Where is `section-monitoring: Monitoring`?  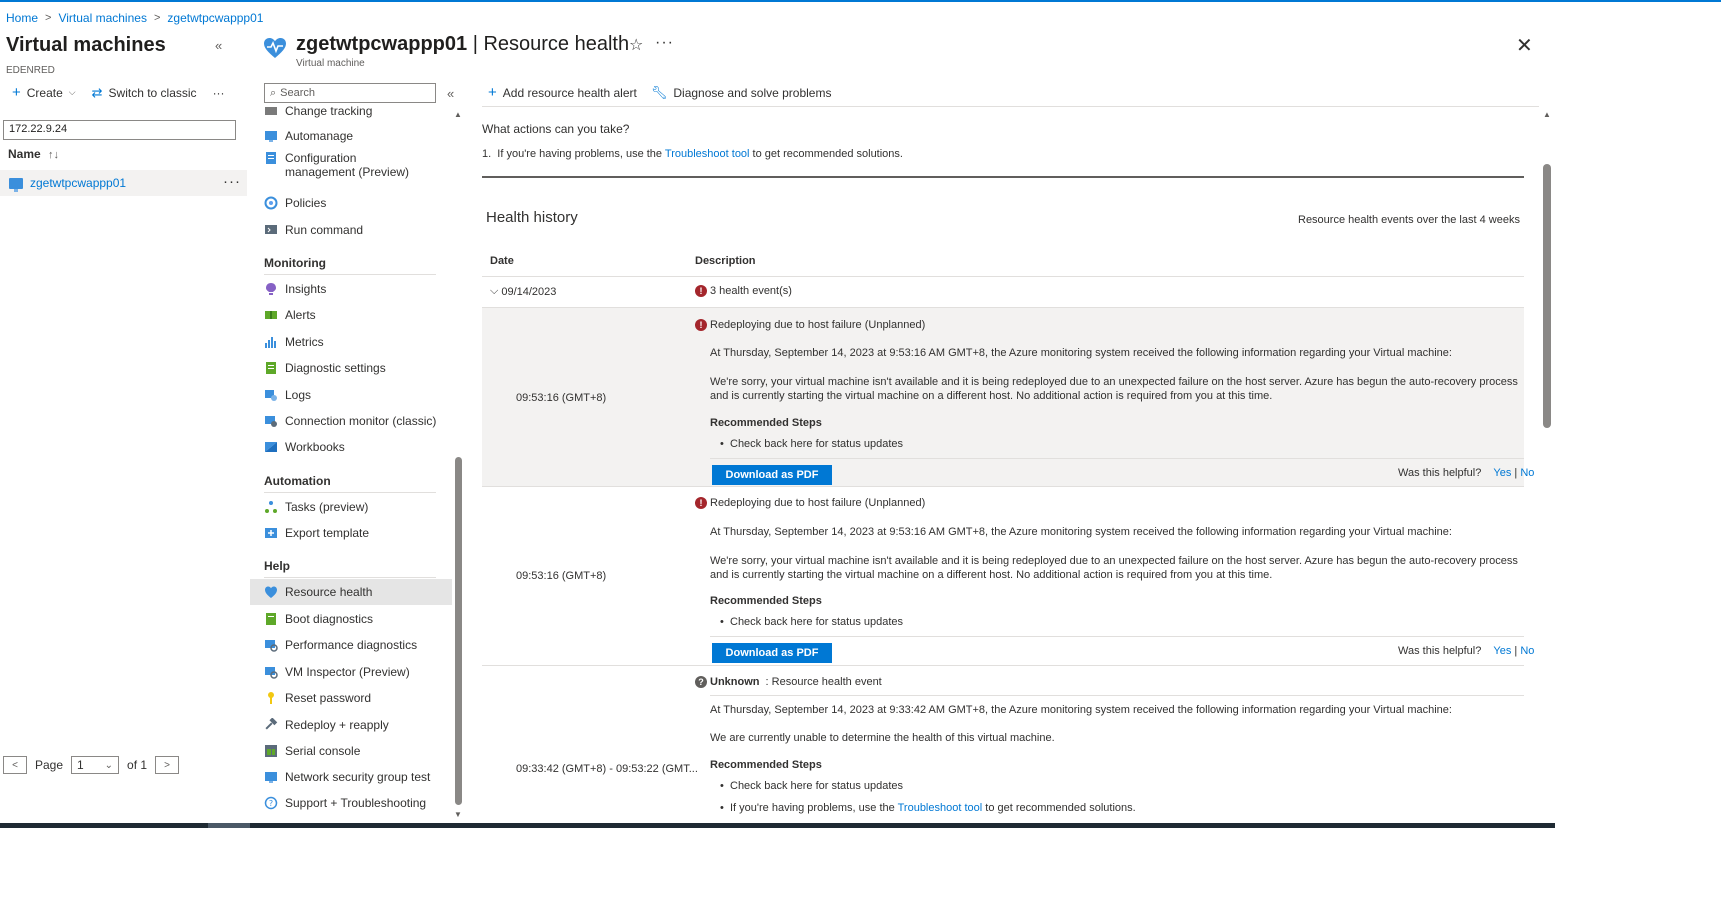
section-monitoring: Monitoring is located at coordinates (295, 263).